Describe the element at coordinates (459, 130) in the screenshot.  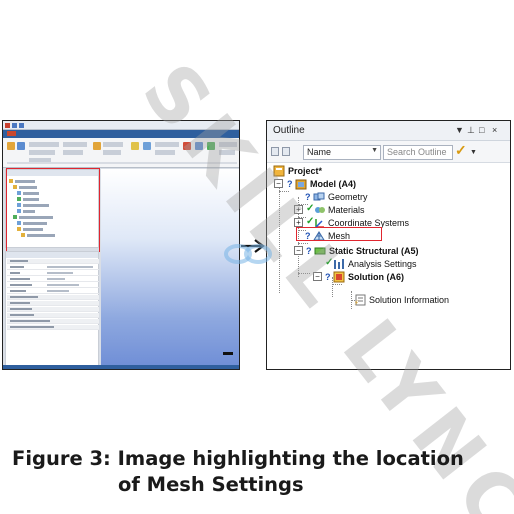
I see `dropdown-arrow-icon: ▼` at that location.